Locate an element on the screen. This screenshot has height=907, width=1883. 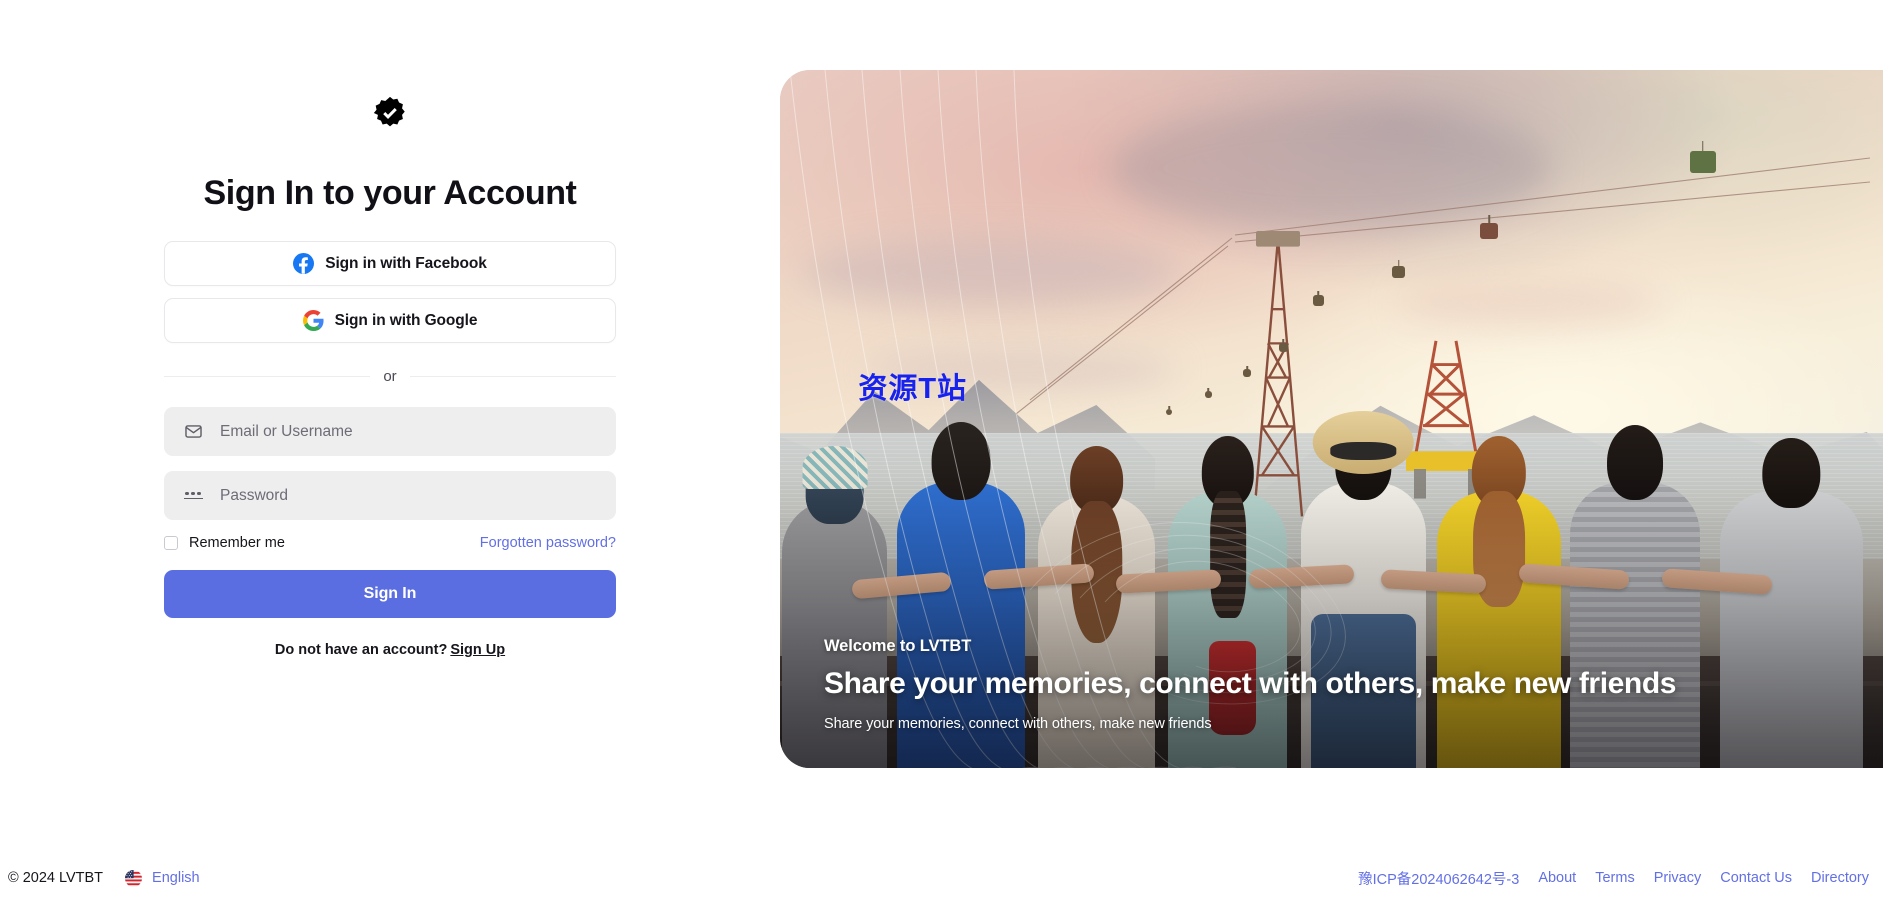
envelope-icon is located at coordinates (193, 432).